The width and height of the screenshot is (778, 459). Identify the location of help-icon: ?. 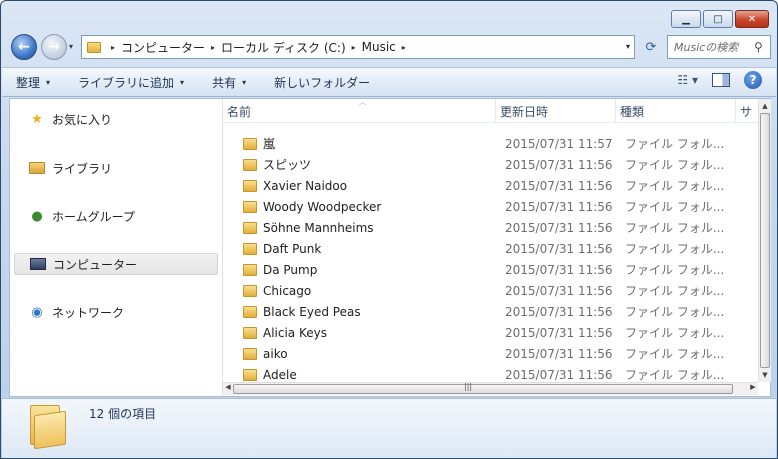
(753, 80).